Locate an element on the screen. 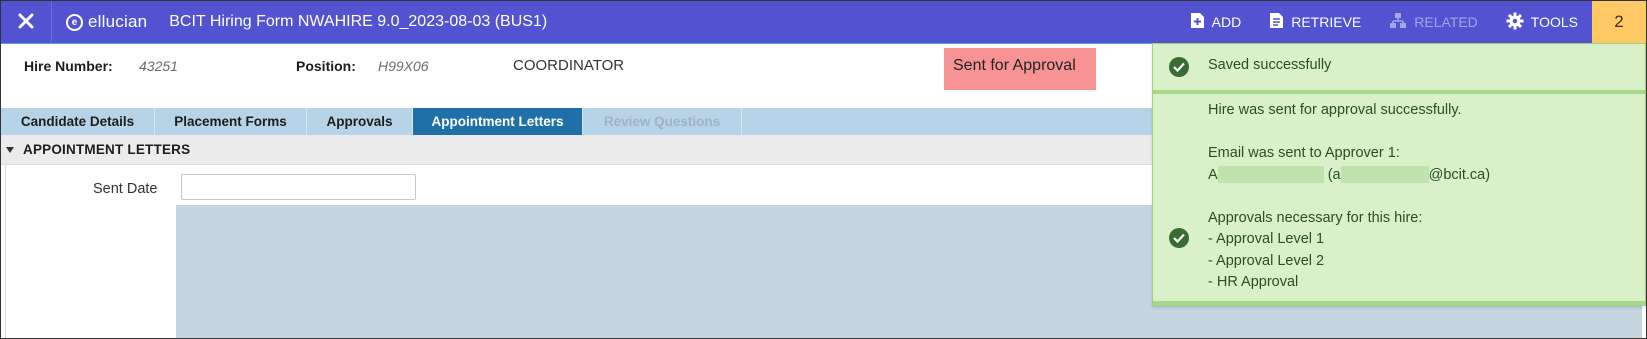  approver-email-open: (a is located at coordinates (1334, 174).